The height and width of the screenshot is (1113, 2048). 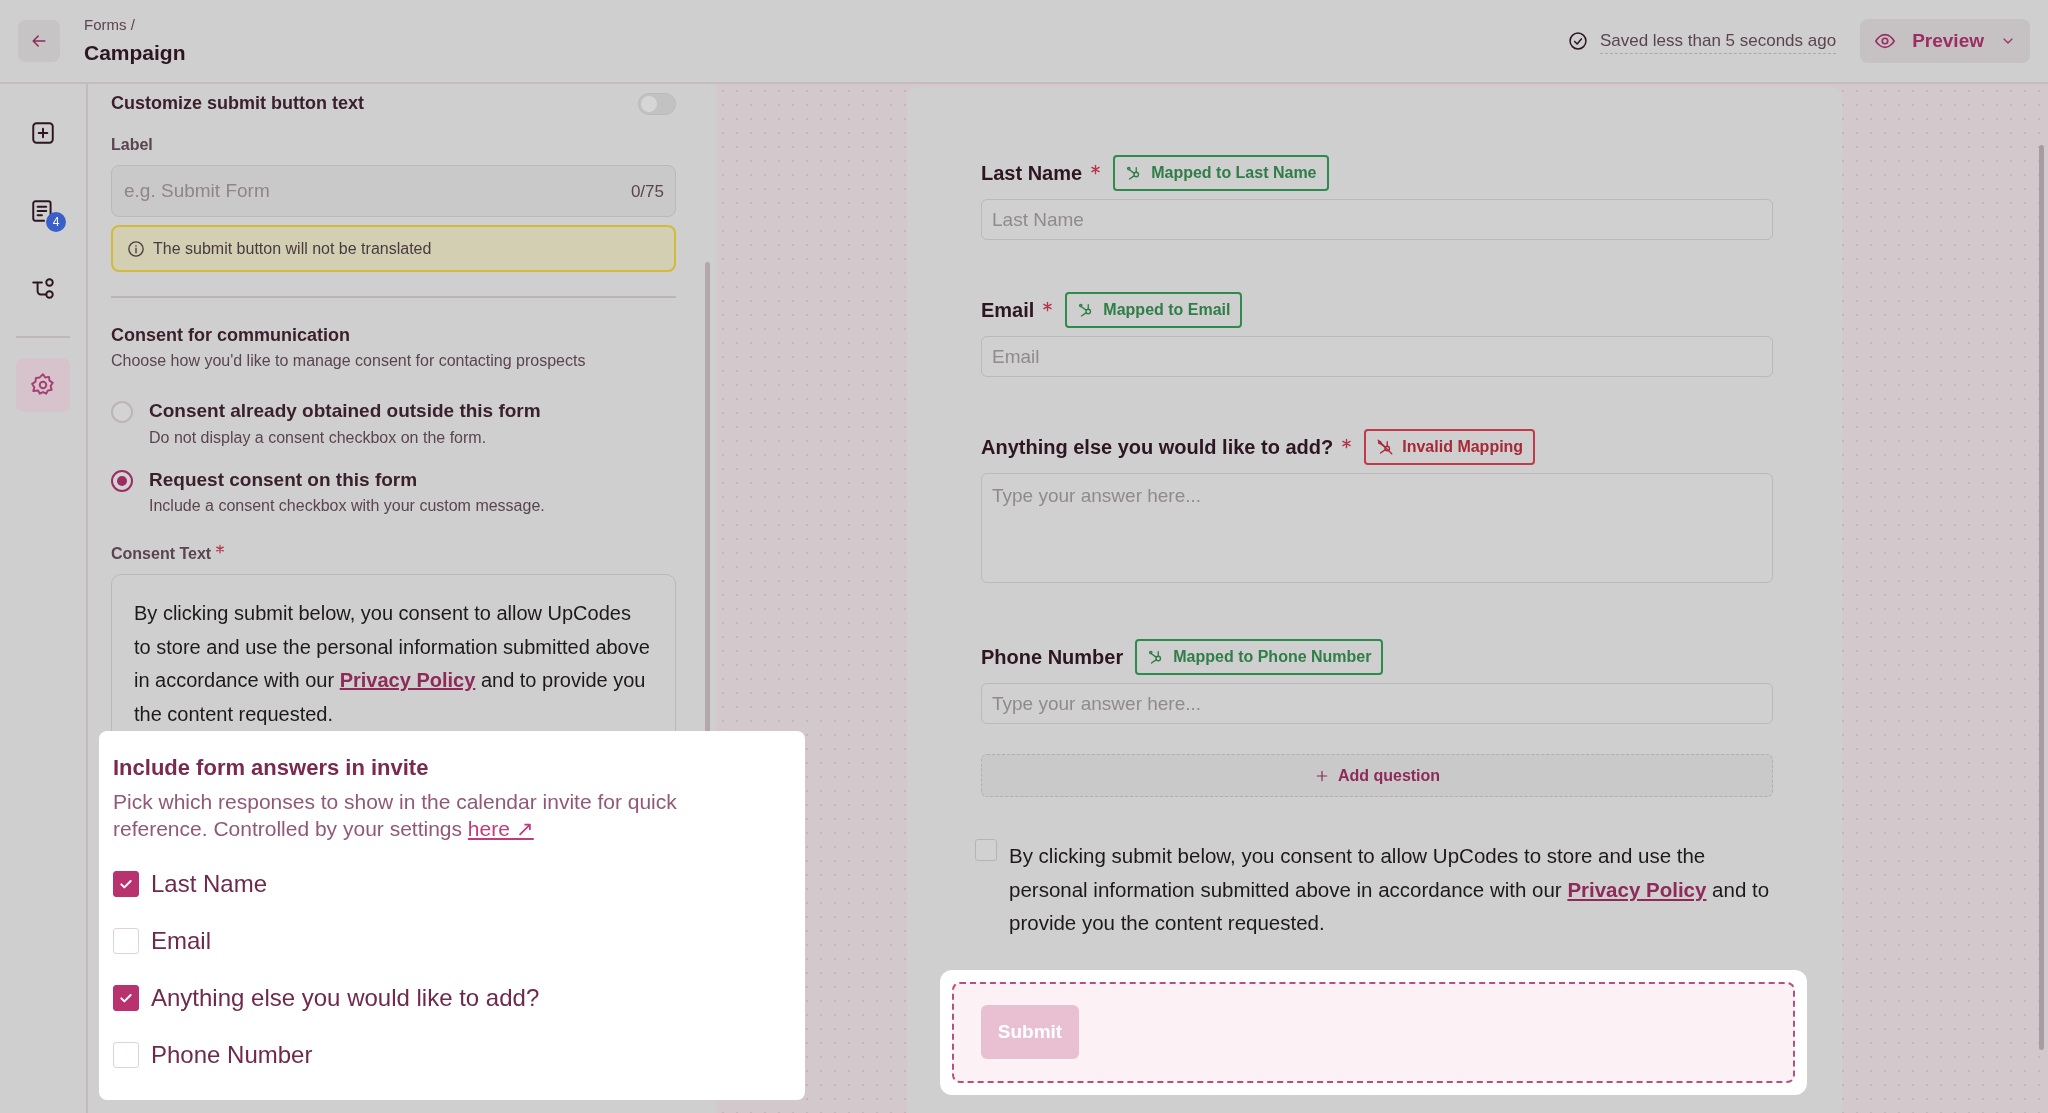 What do you see at coordinates (181, 941) in the screenshot?
I see `checkbox-label: Email` at bounding box center [181, 941].